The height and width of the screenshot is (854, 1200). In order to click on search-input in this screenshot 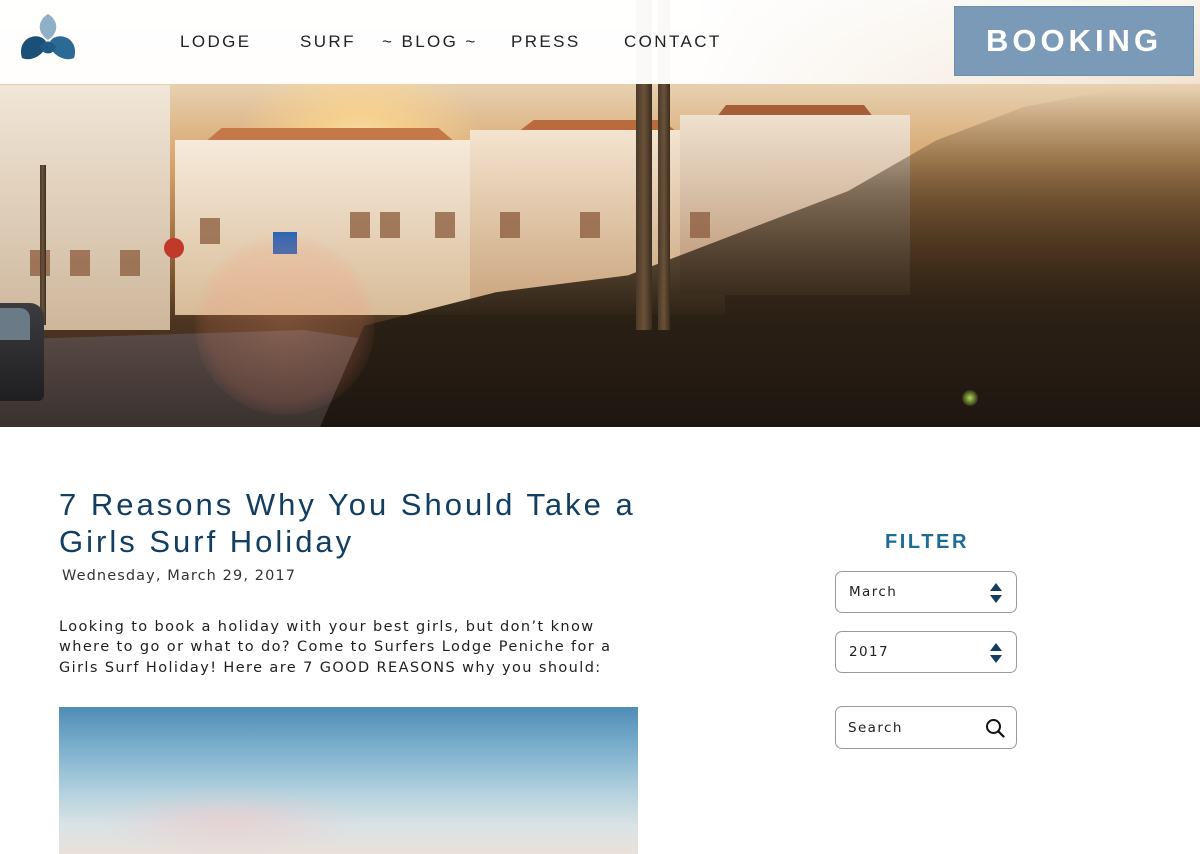, I will do `click(913, 728)`.